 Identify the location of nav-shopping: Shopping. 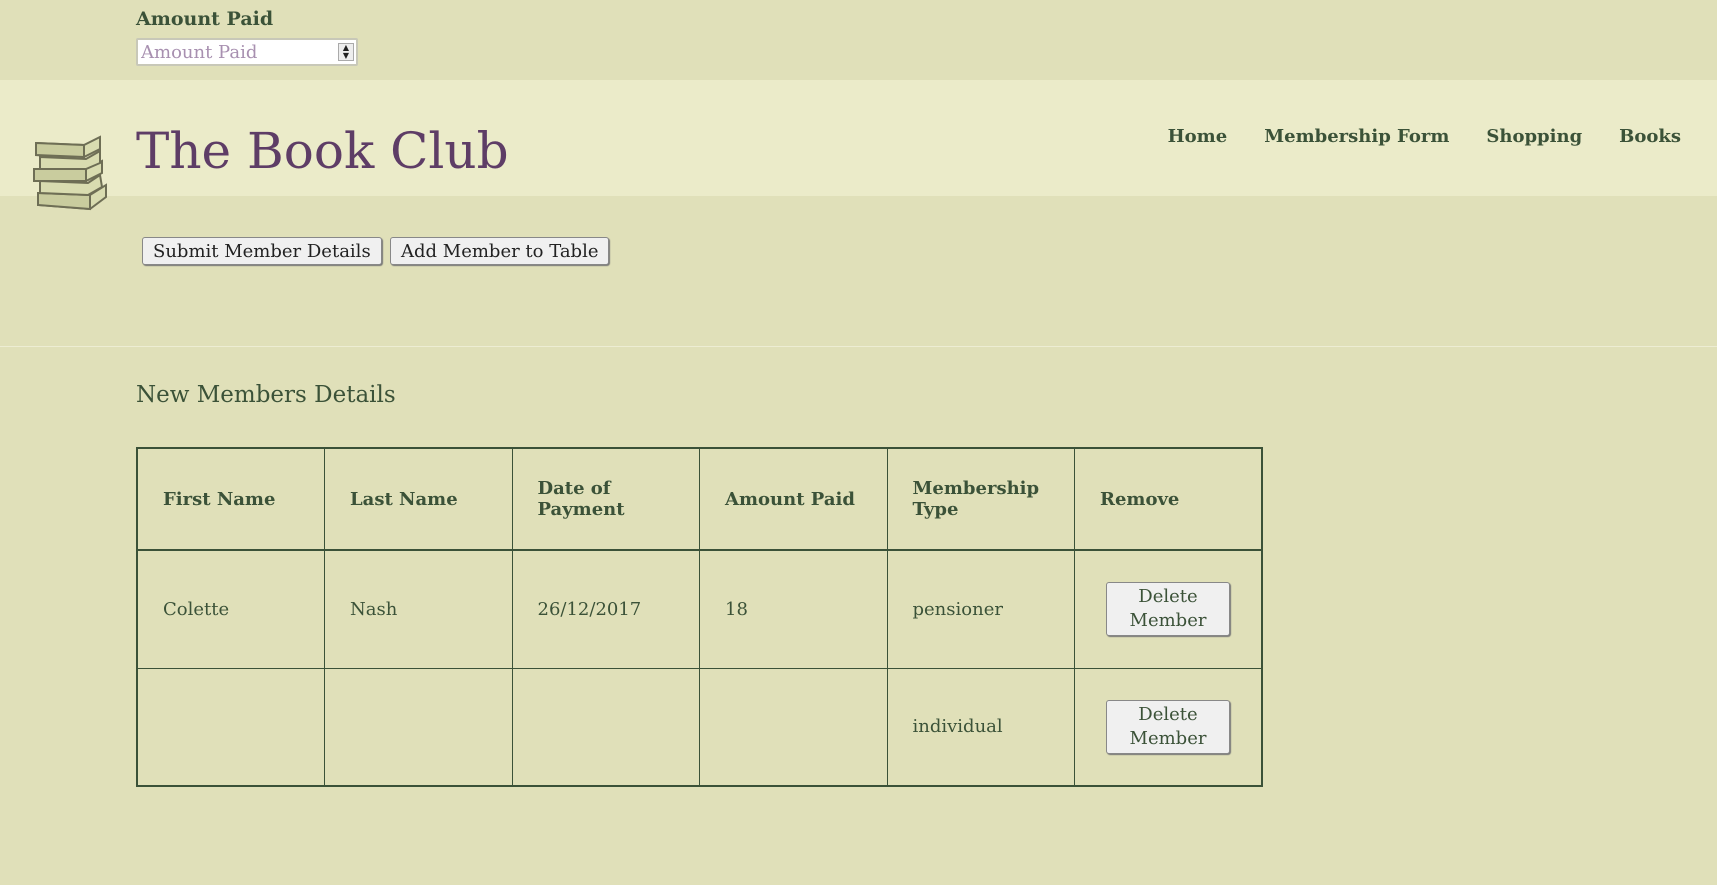
(1534, 136).